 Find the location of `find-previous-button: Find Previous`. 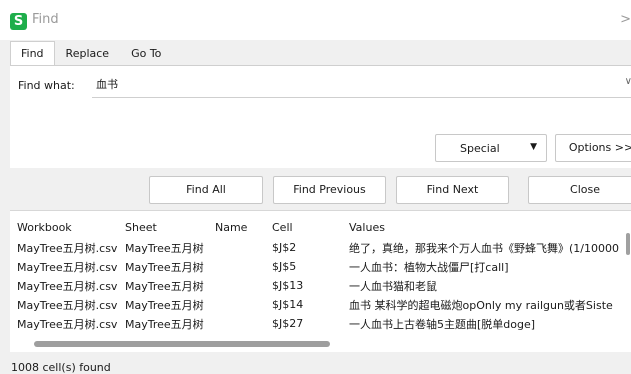

find-previous-button: Find Previous is located at coordinates (329, 190).